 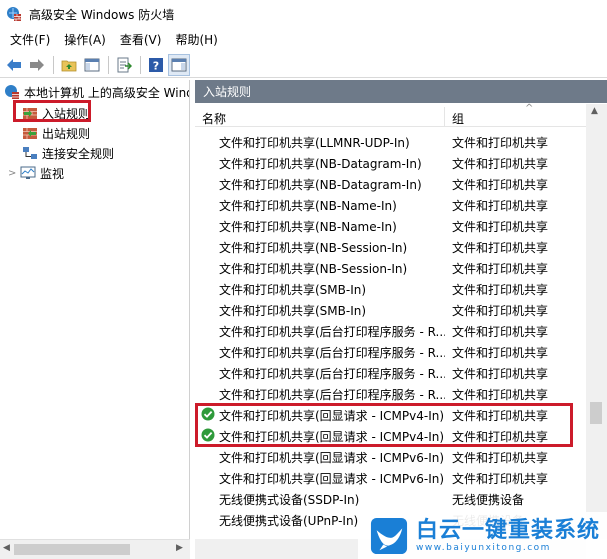 I want to click on tree-root: 本地计算机 上的高级安全 Windows 防火墙, so click(x=96, y=92).